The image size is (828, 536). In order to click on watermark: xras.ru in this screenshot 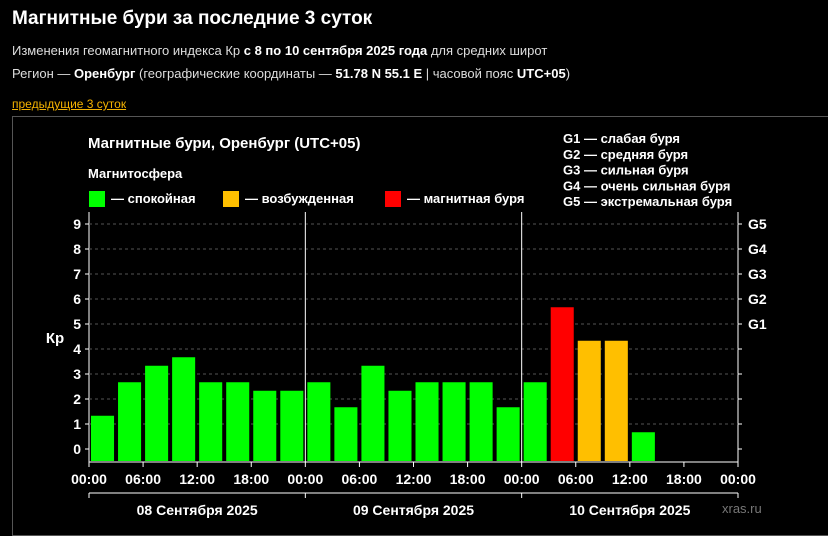, I will do `click(742, 508)`.